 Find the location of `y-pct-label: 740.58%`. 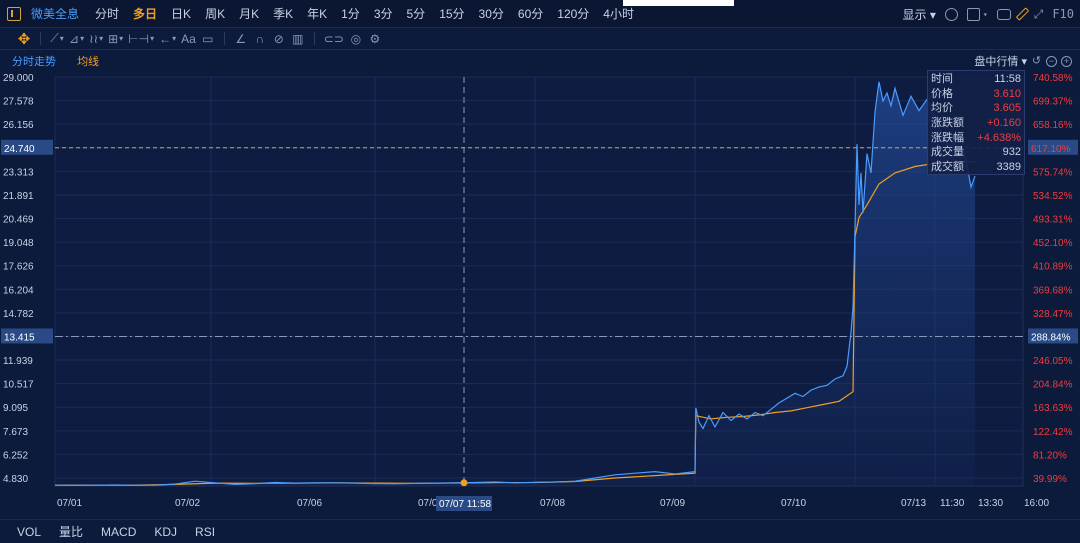

y-pct-label: 740.58% is located at coordinates (1053, 78).